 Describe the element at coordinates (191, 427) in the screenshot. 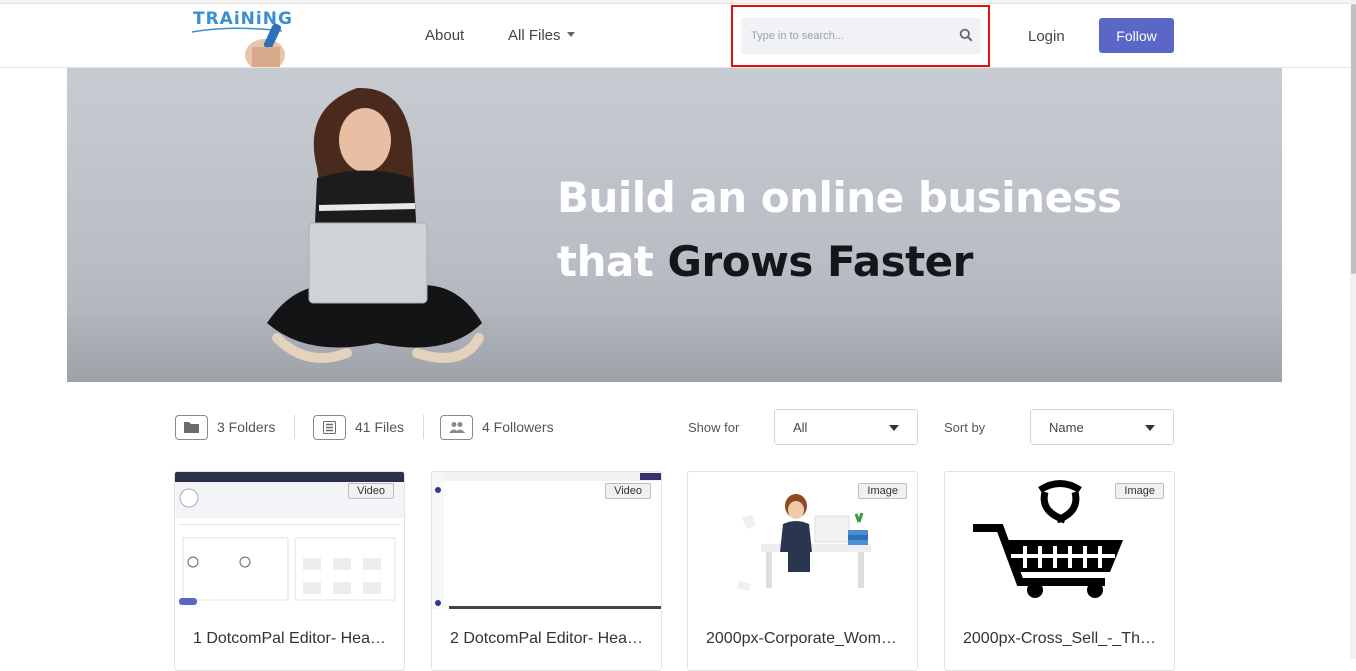

I see `folder-icon` at that location.